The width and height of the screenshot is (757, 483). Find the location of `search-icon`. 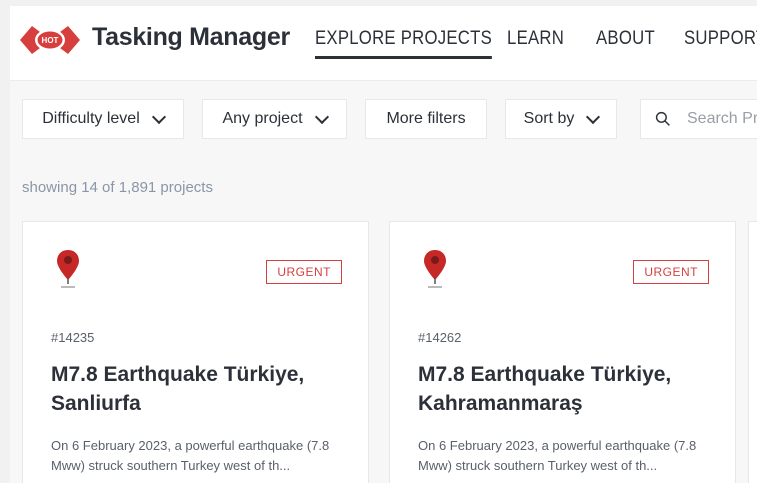

search-icon is located at coordinates (662, 118).